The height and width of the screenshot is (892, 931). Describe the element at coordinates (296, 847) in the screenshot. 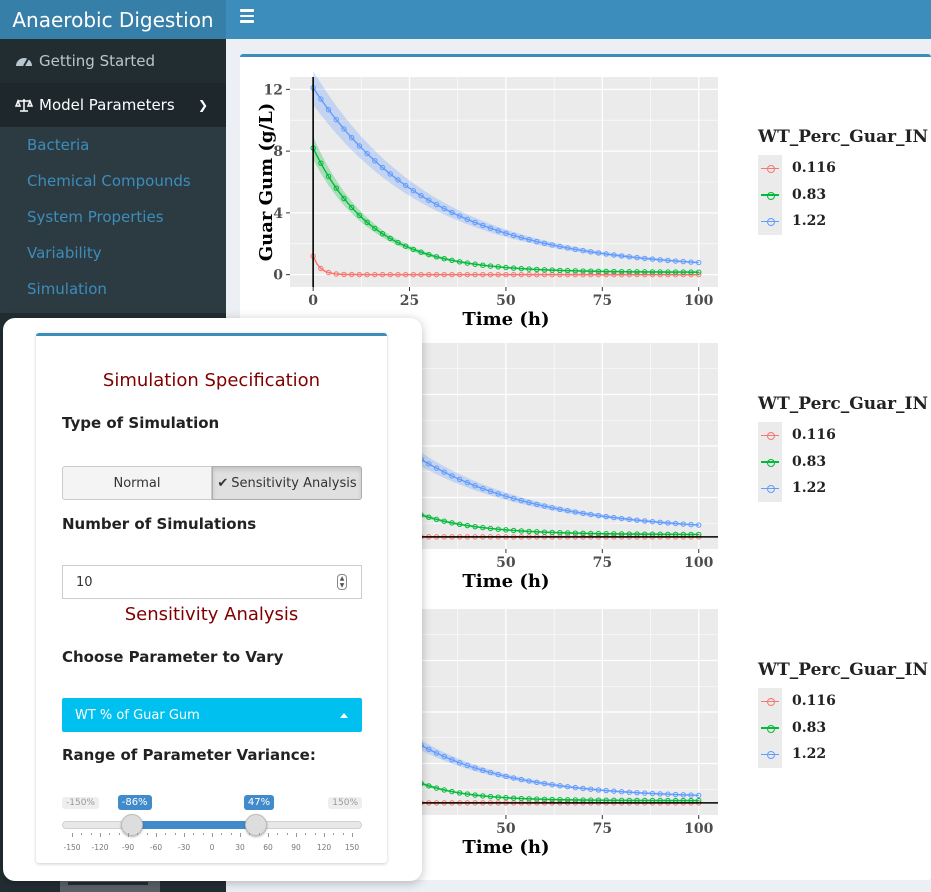

I see `slider-tick-label: 90` at that location.